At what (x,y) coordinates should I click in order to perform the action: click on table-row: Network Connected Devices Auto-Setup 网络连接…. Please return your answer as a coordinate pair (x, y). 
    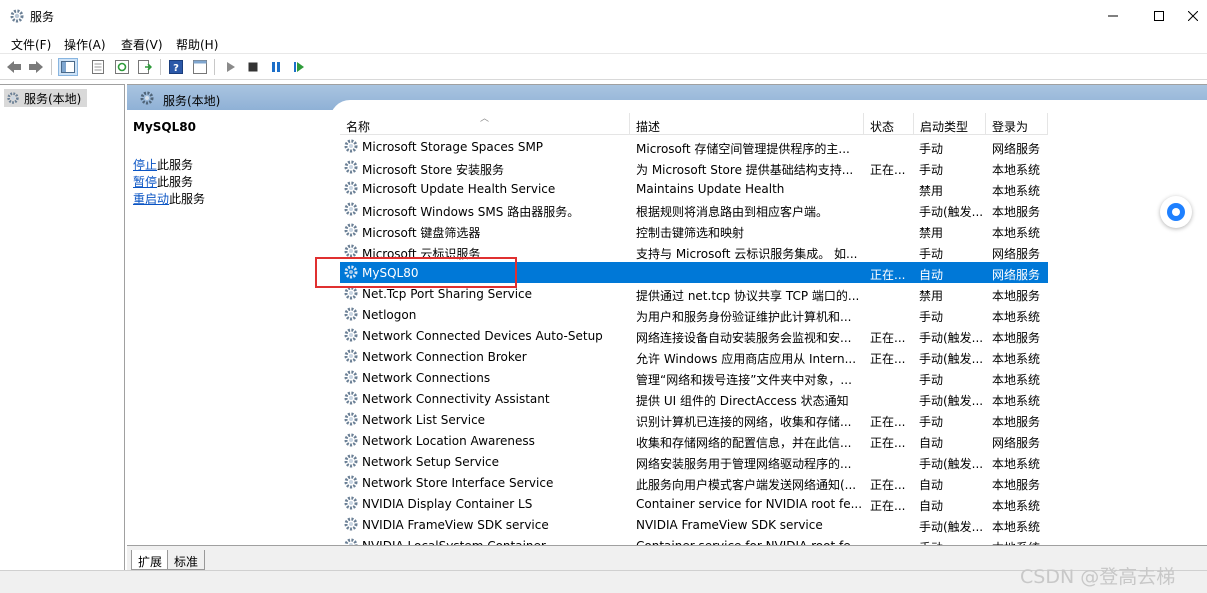
    Looking at the image, I should click on (694, 335).